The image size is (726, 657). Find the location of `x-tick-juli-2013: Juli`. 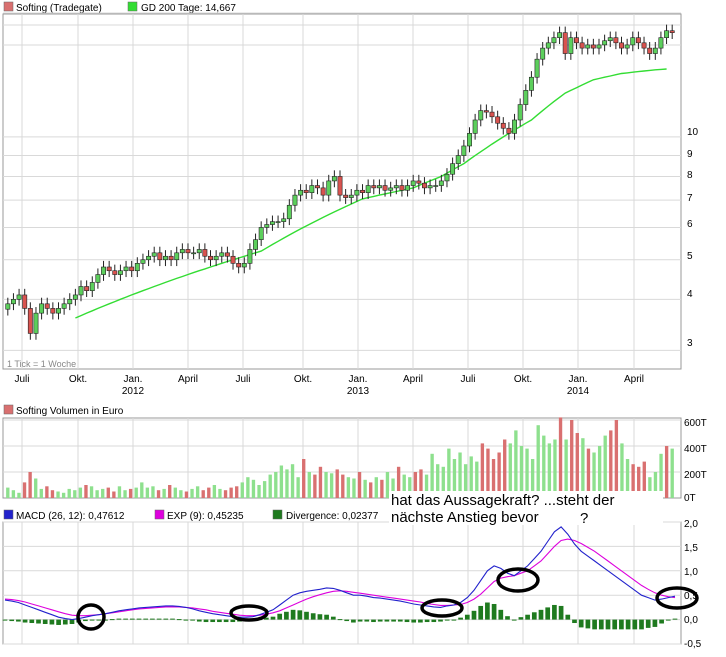

x-tick-juli-2013: Juli is located at coordinates (467, 379).